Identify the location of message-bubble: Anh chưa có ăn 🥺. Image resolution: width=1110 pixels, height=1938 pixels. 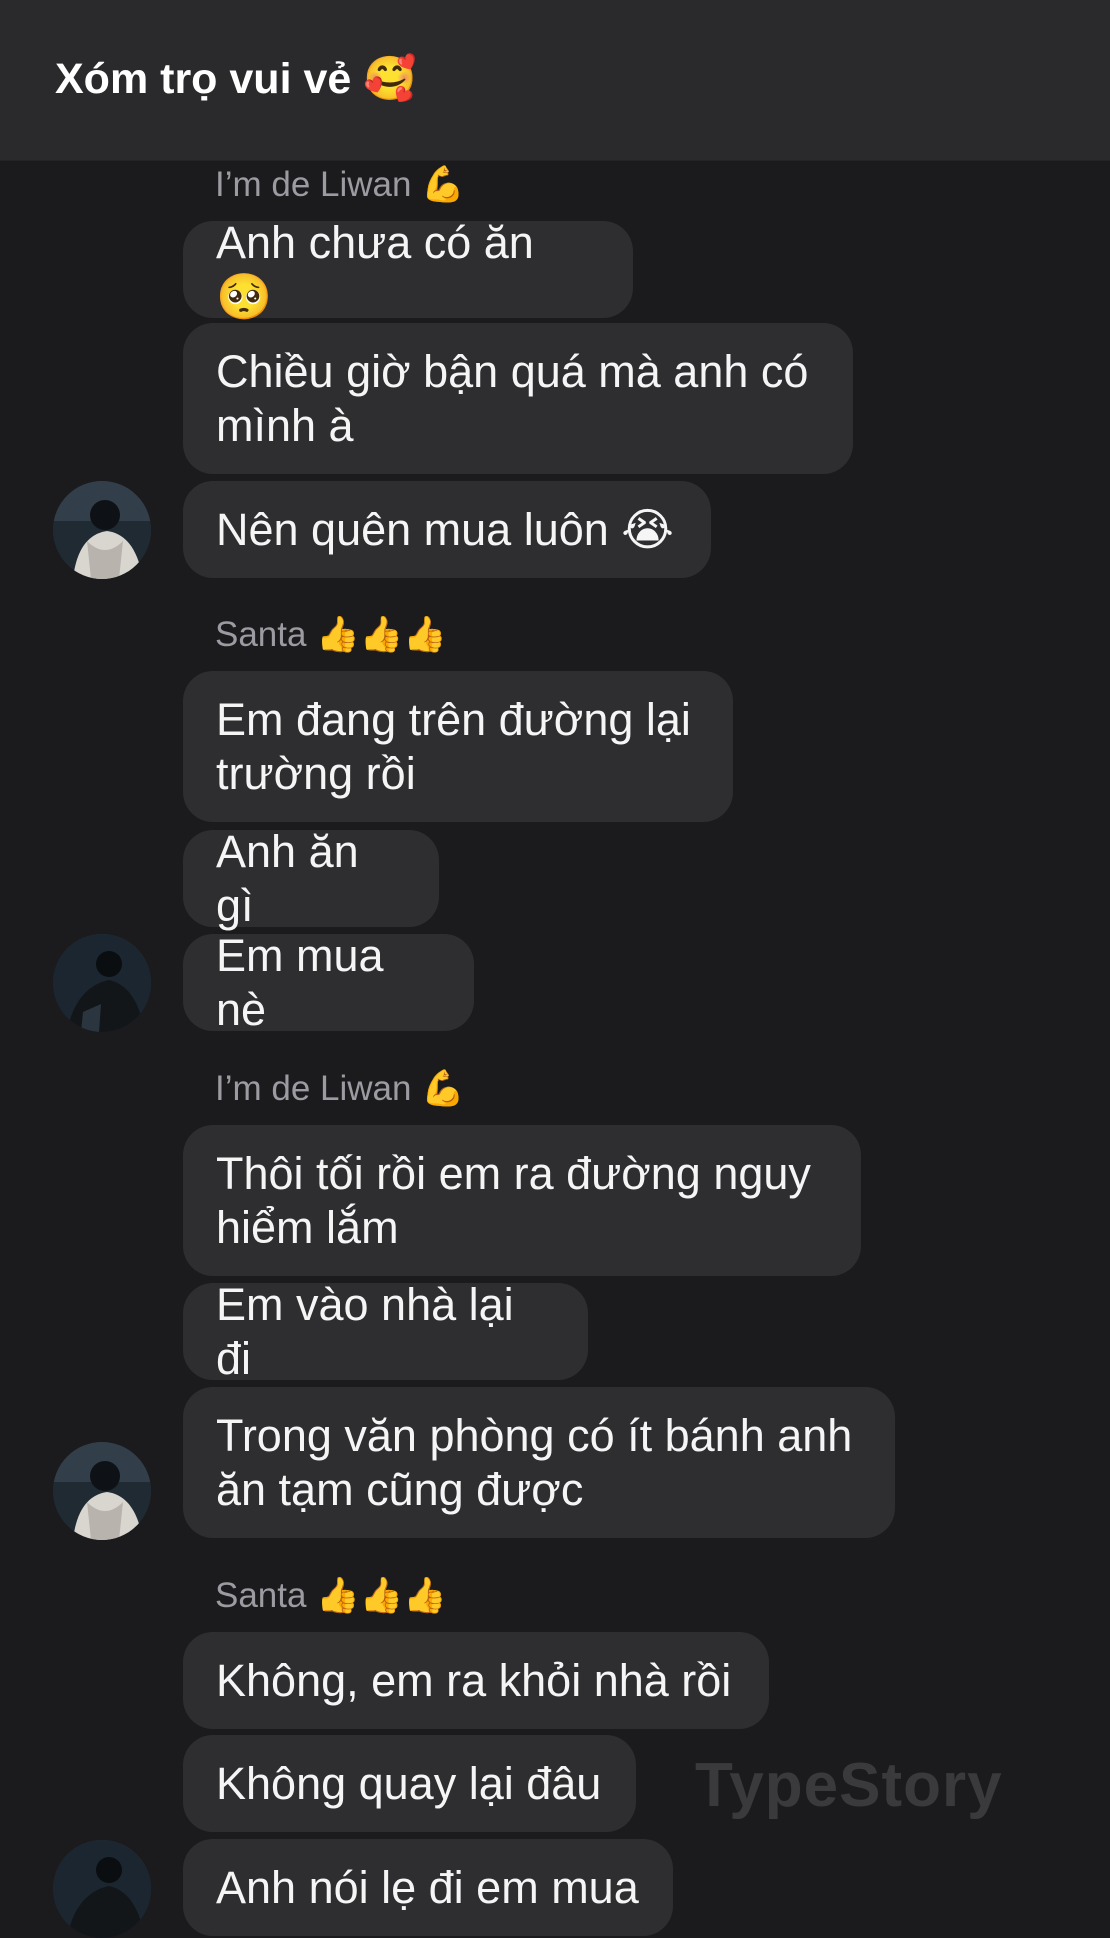
(408, 269).